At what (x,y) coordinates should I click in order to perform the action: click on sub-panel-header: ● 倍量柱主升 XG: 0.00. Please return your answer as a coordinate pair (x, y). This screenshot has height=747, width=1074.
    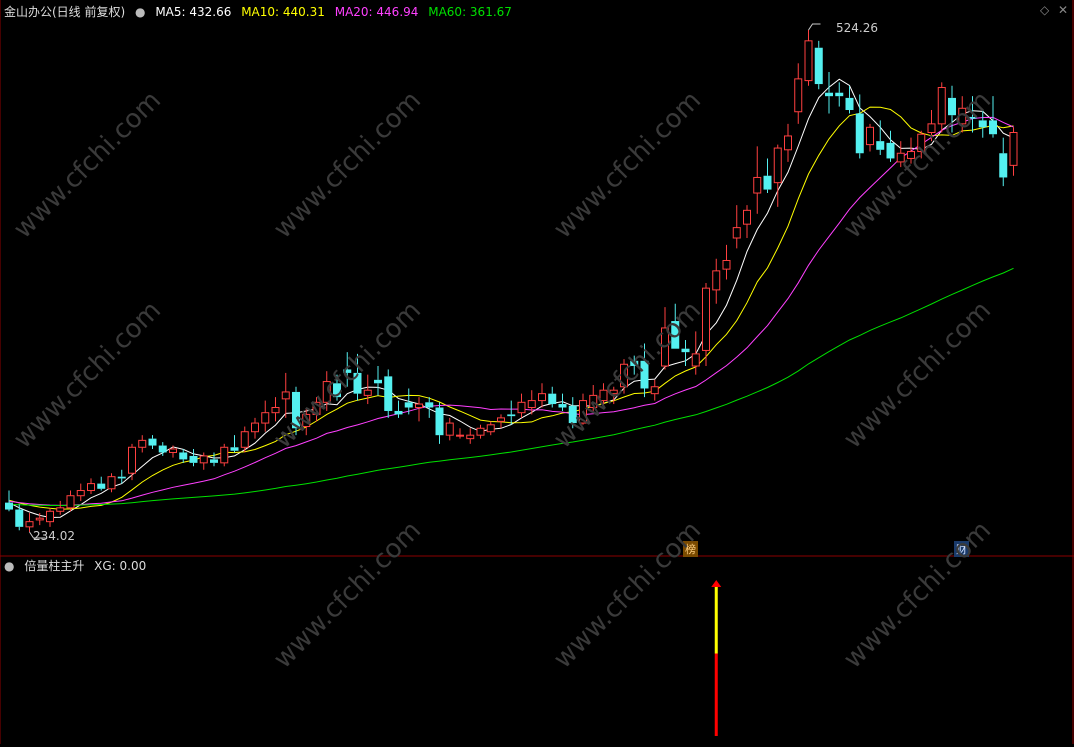
    Looking at the image, I should click on (78, 566).